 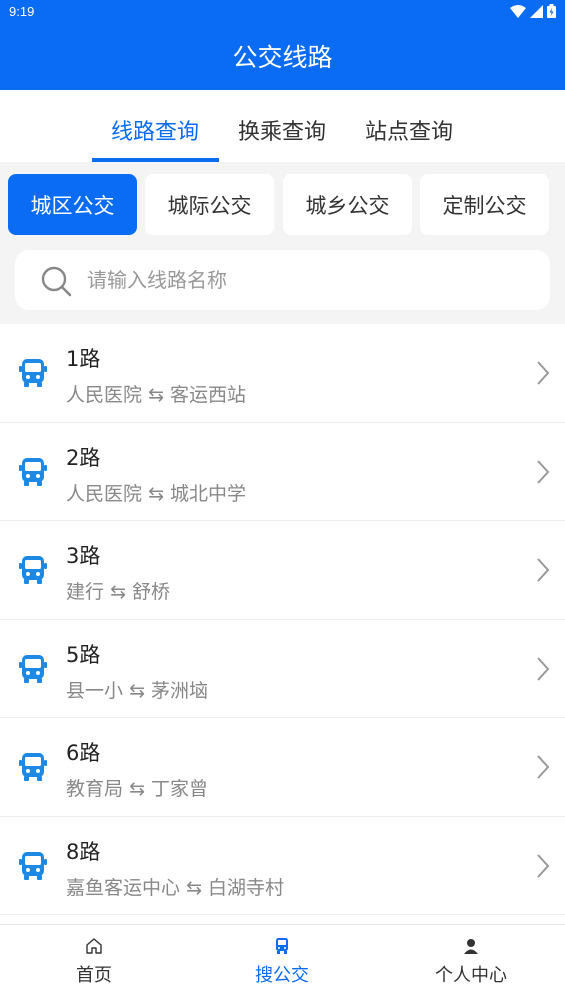 I want to click on status-time: 9:19, so click(x=22, y=11).